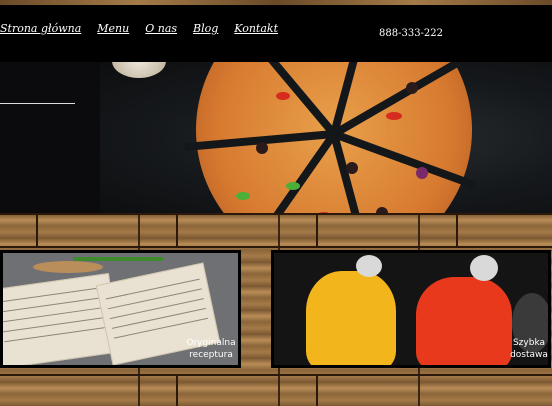  Describe the element at coordinates (37, 103) in the screenshot. I see `hero-divider` at that location.